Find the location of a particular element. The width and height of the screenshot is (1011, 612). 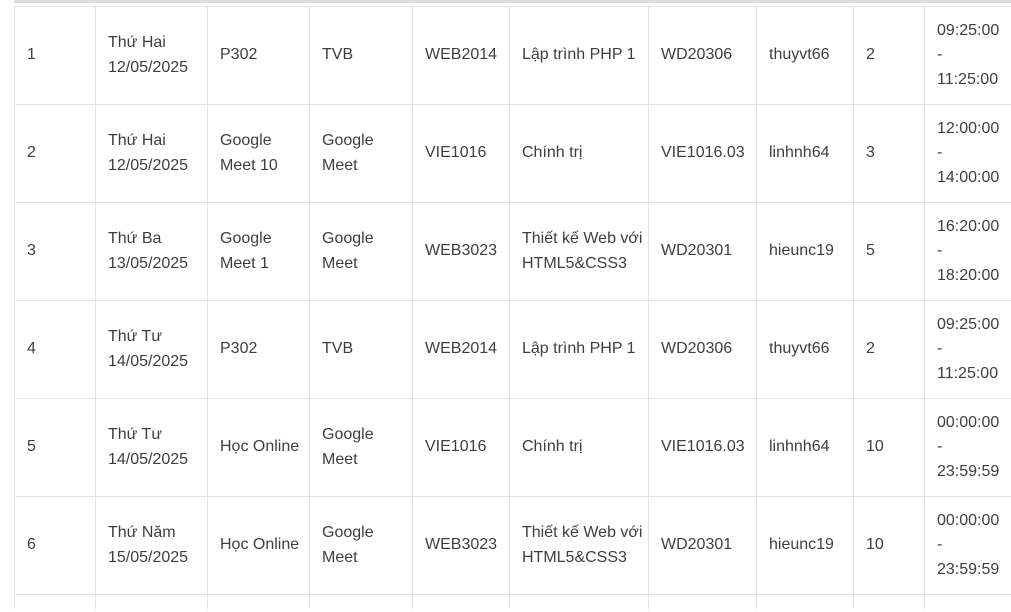

cell-shift: 2 is located at coordinates (889, 55).